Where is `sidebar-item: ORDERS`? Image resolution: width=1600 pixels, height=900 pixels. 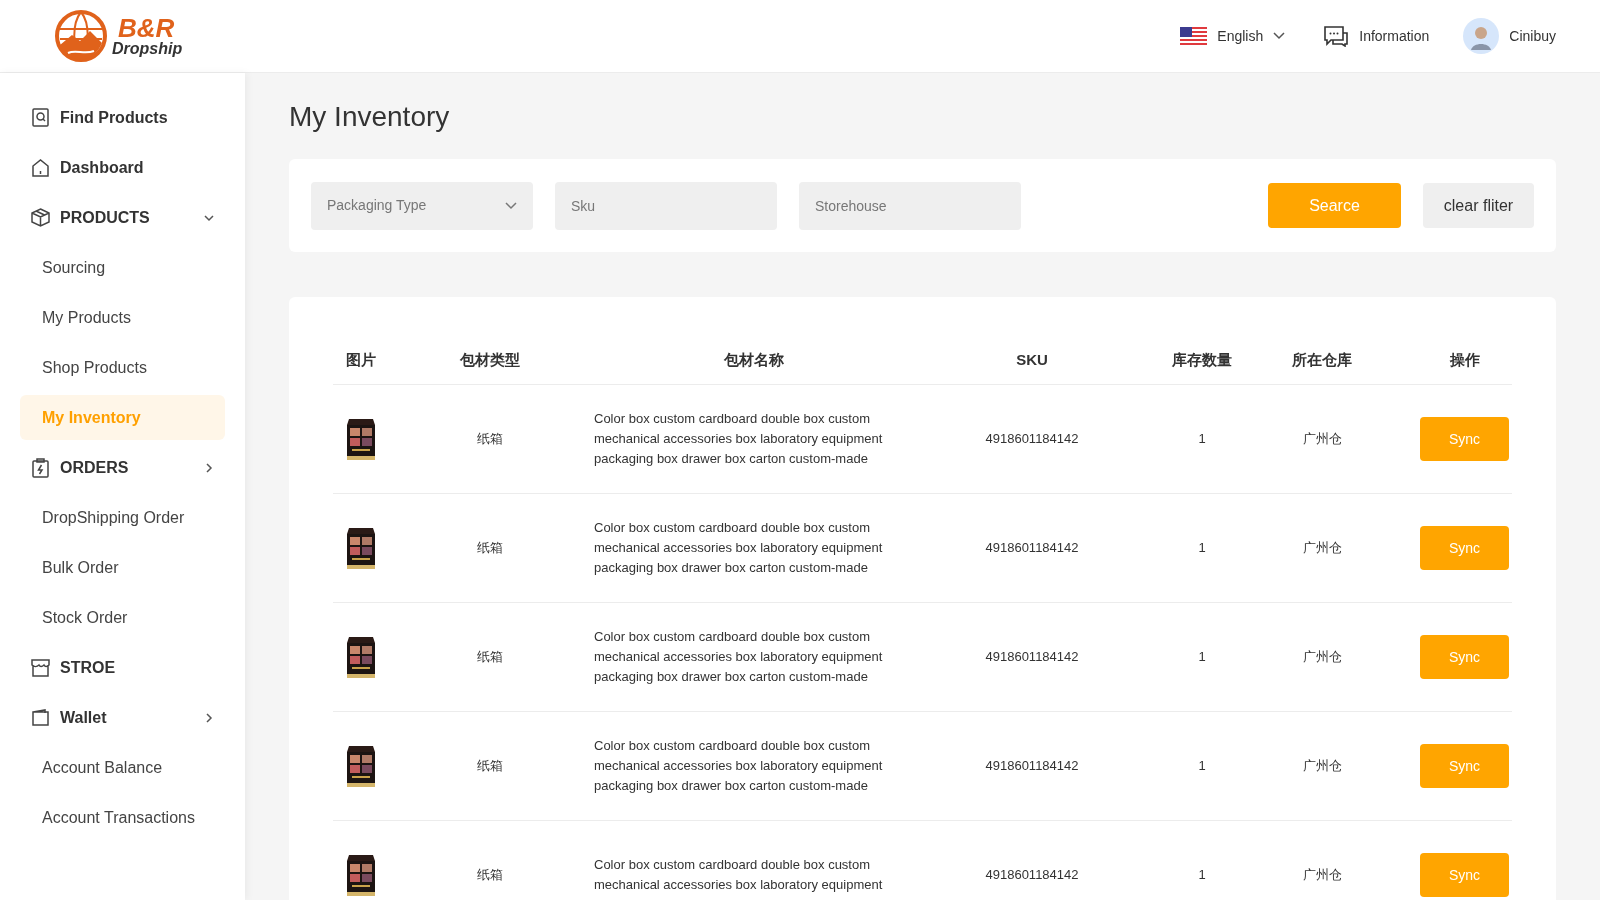
sidebar-item: ORDERS is located at coordinates (122, 467).